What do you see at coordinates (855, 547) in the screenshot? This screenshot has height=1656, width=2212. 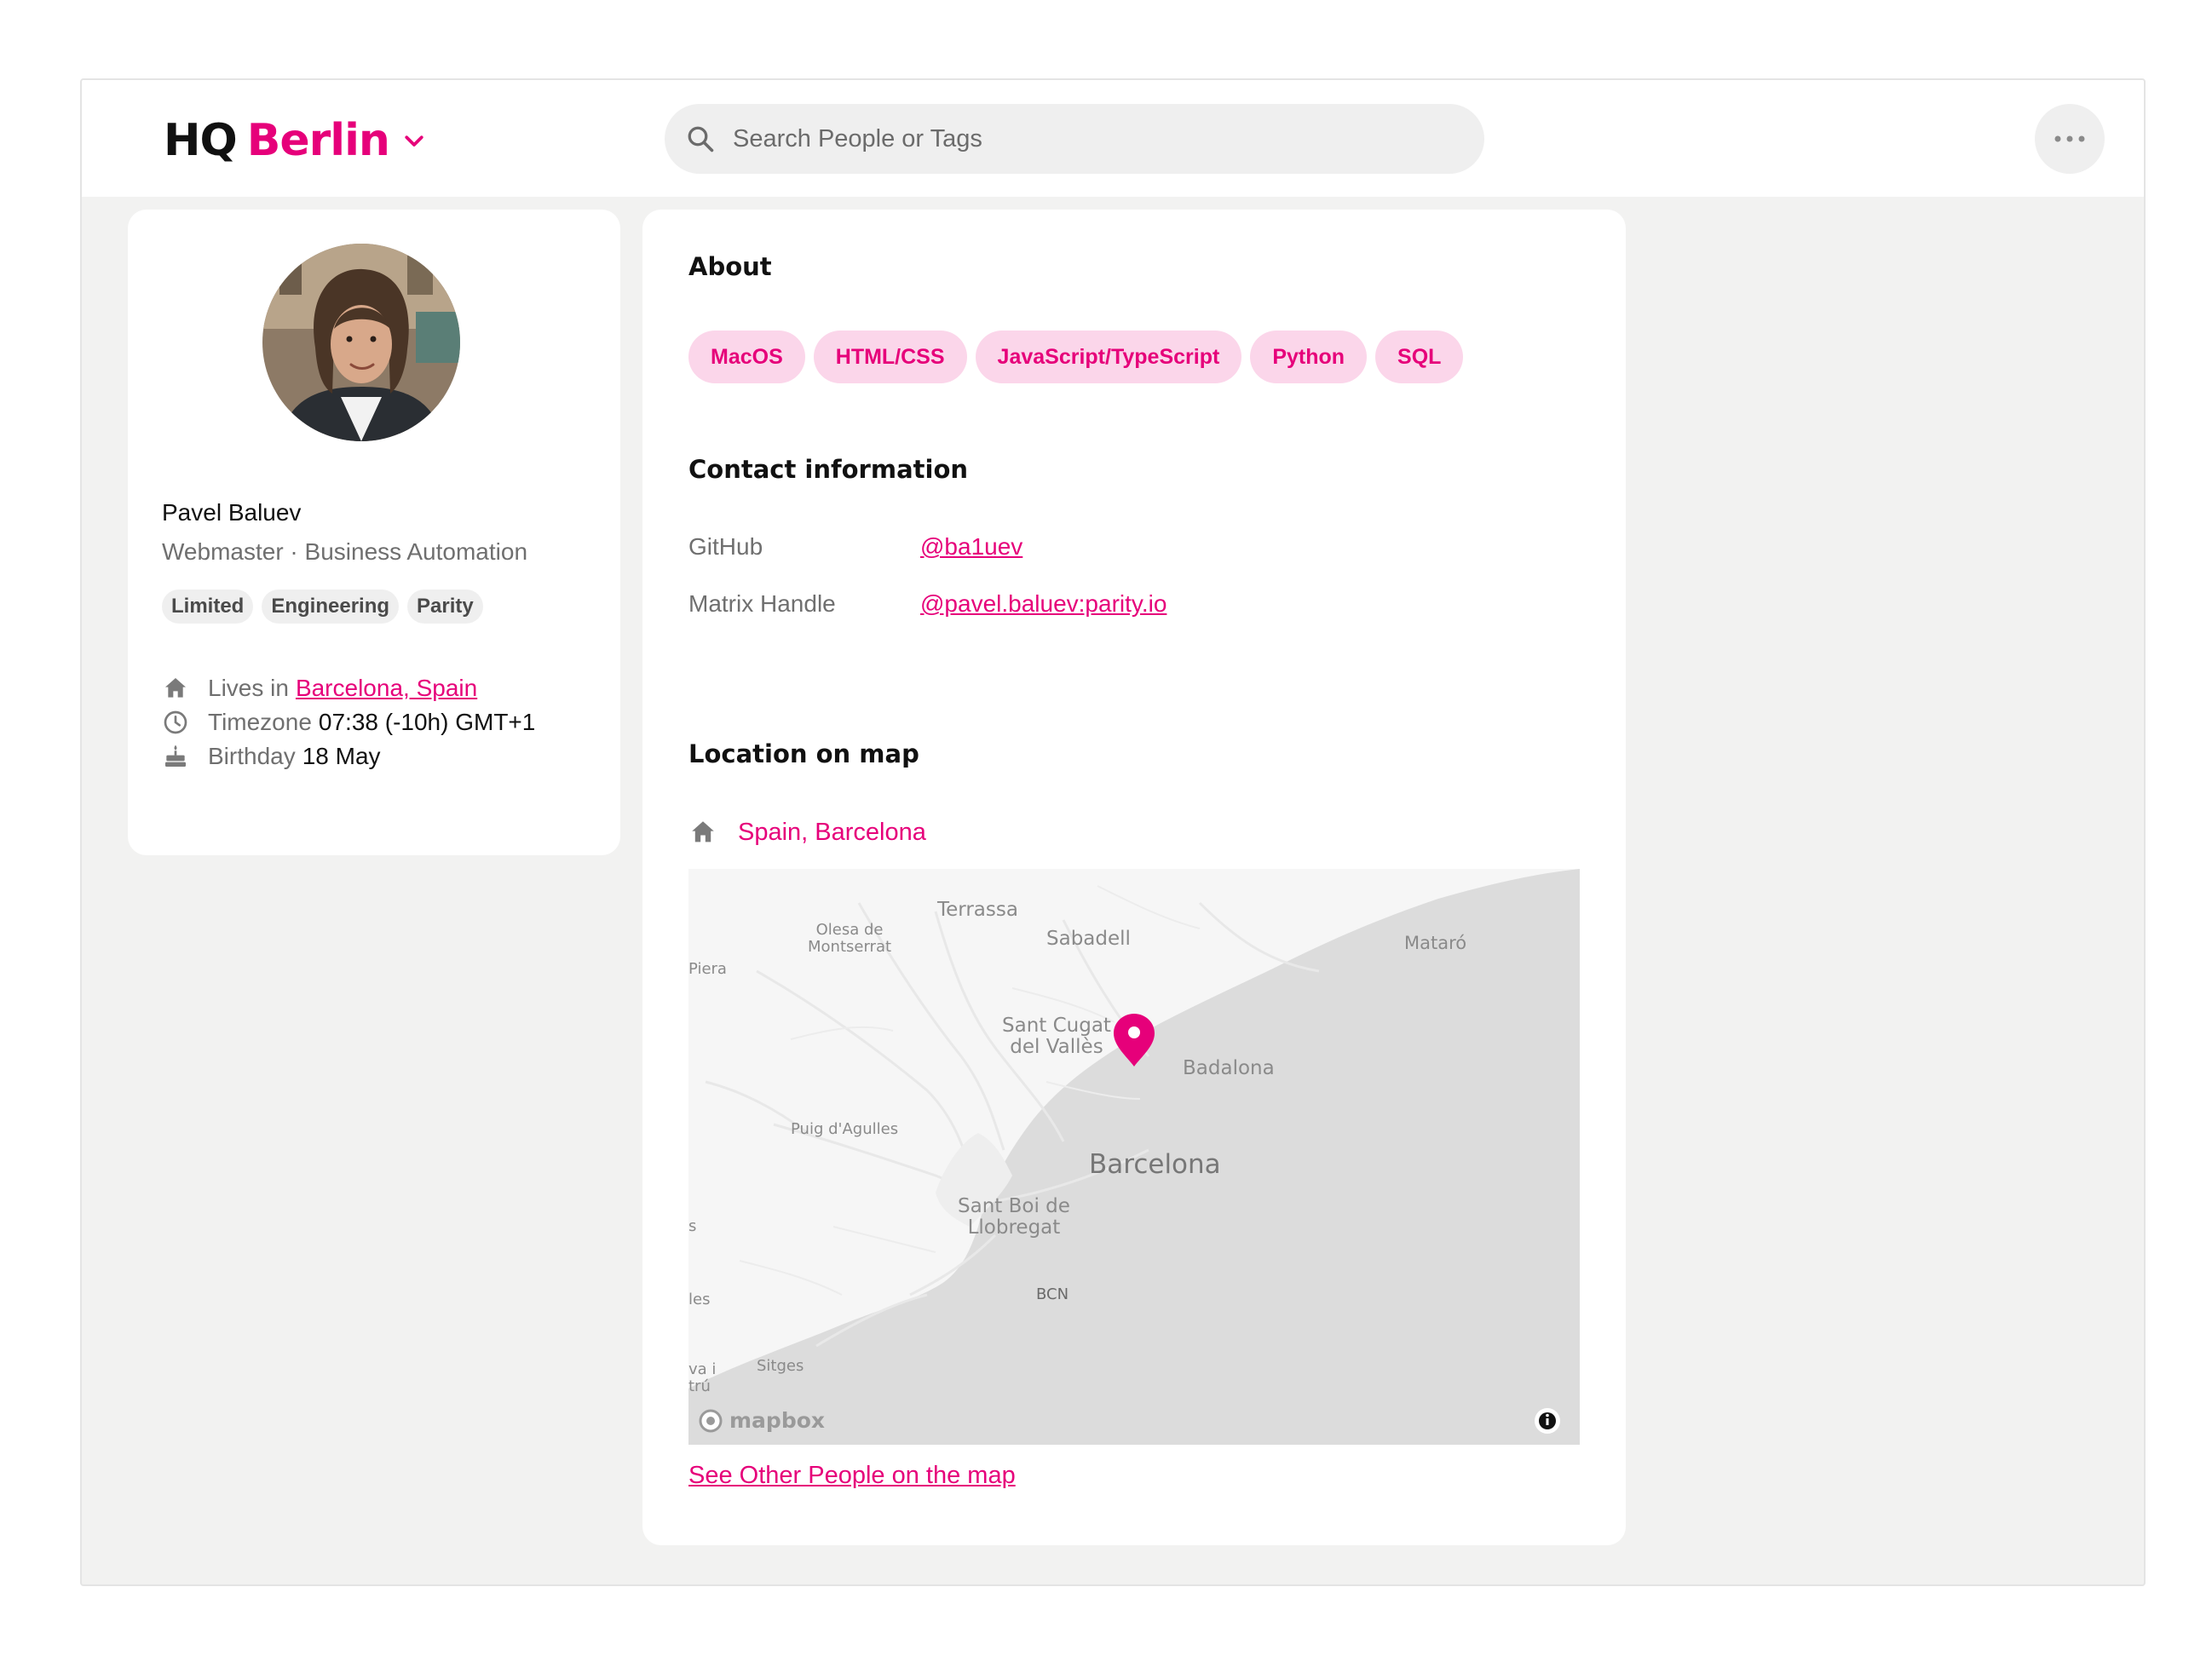 I see `contact-row-github: GitHub @ba1uev` at bounding box center [855, 547].